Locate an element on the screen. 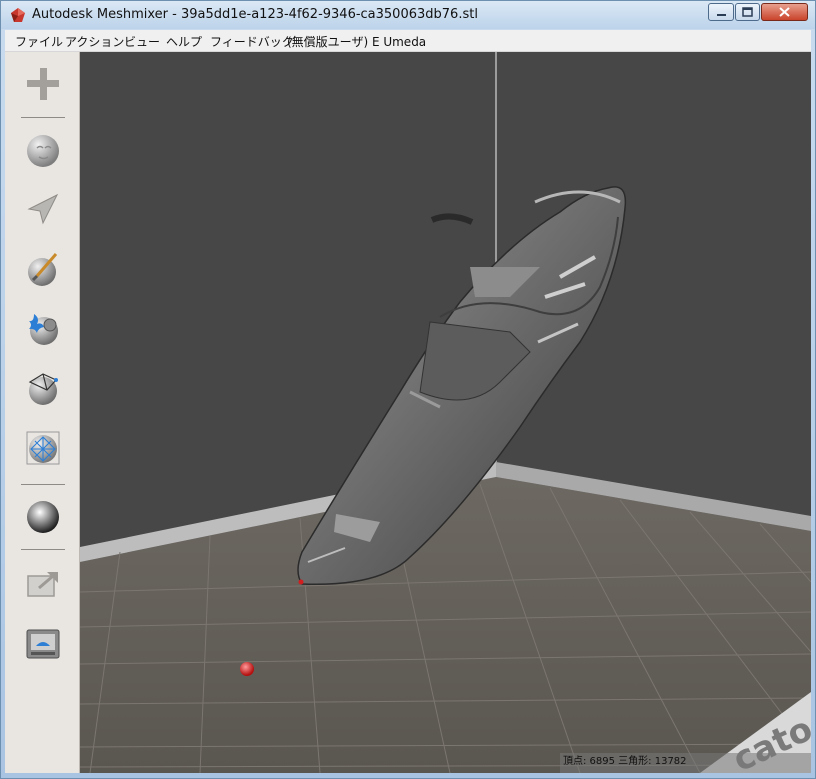 Image resolution: width=816 pixels, height=779 pixels. menu-user-account: (無償版ユーザ) E Umeda is located at coordinates (356, 41).